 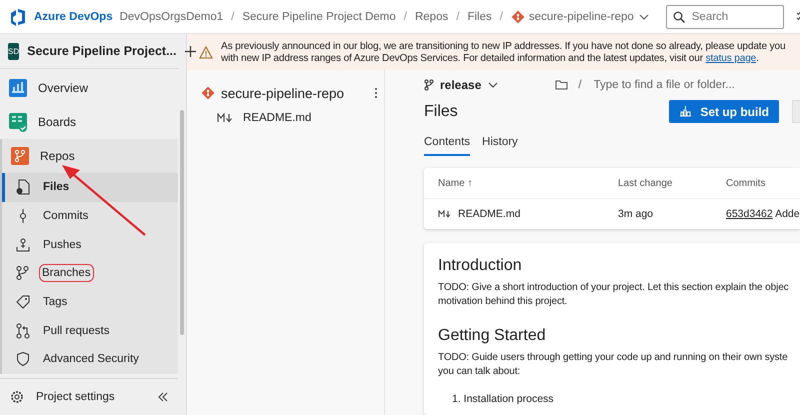 I want to click on breadcrumb-link: secure-pipeline-repo, so click(x=581, y=16).